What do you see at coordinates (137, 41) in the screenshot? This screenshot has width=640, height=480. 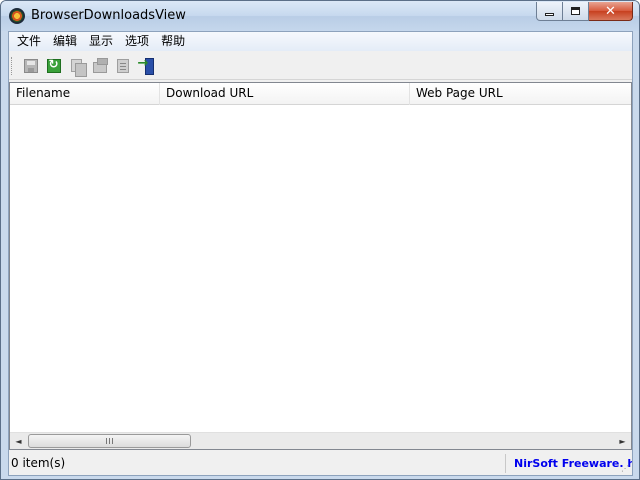 I see `menu-options: 选项` at bounding box center [137, 41].